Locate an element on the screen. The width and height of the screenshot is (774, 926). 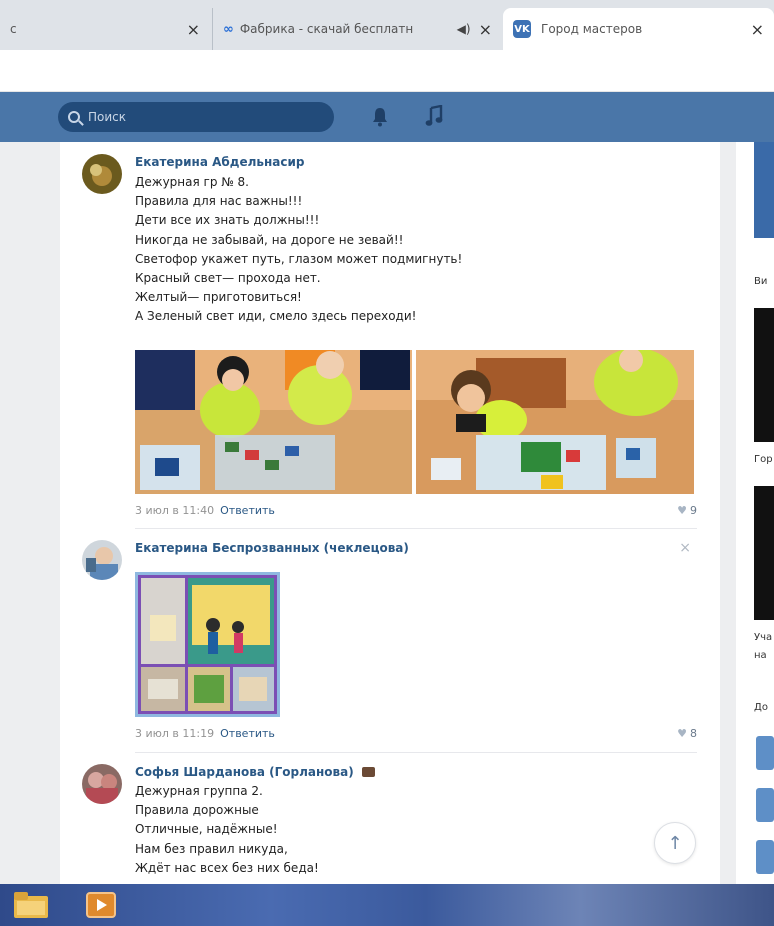
comment-text-line: Ждёт нас всех без них беда! is located at coordinates (227, 867).